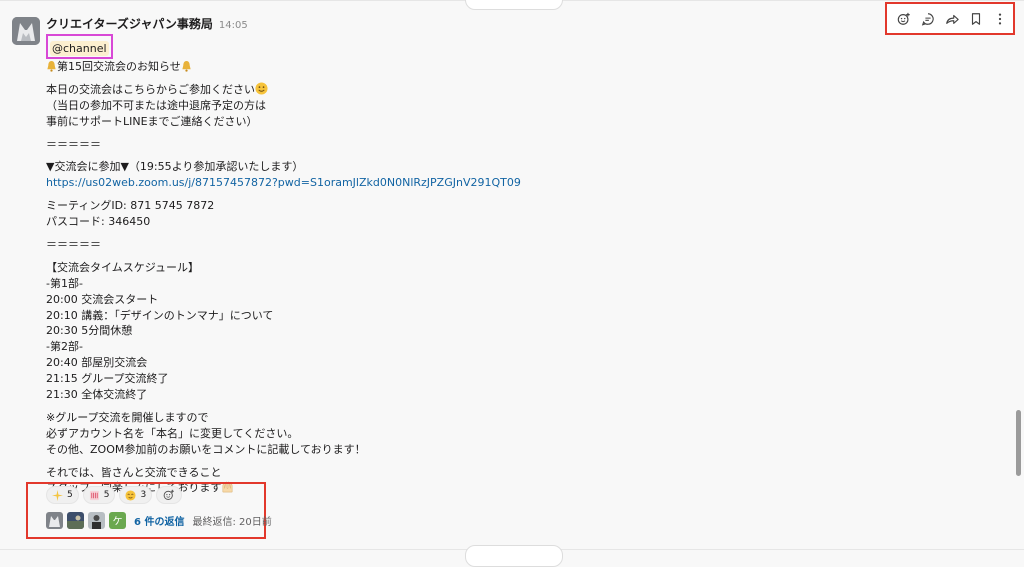 The image size is (1024, 567). Describe the element at coordinates (119, 66) in the screenshot. I see `announcement-text: 第15回交流会のお知らせ` at that location.